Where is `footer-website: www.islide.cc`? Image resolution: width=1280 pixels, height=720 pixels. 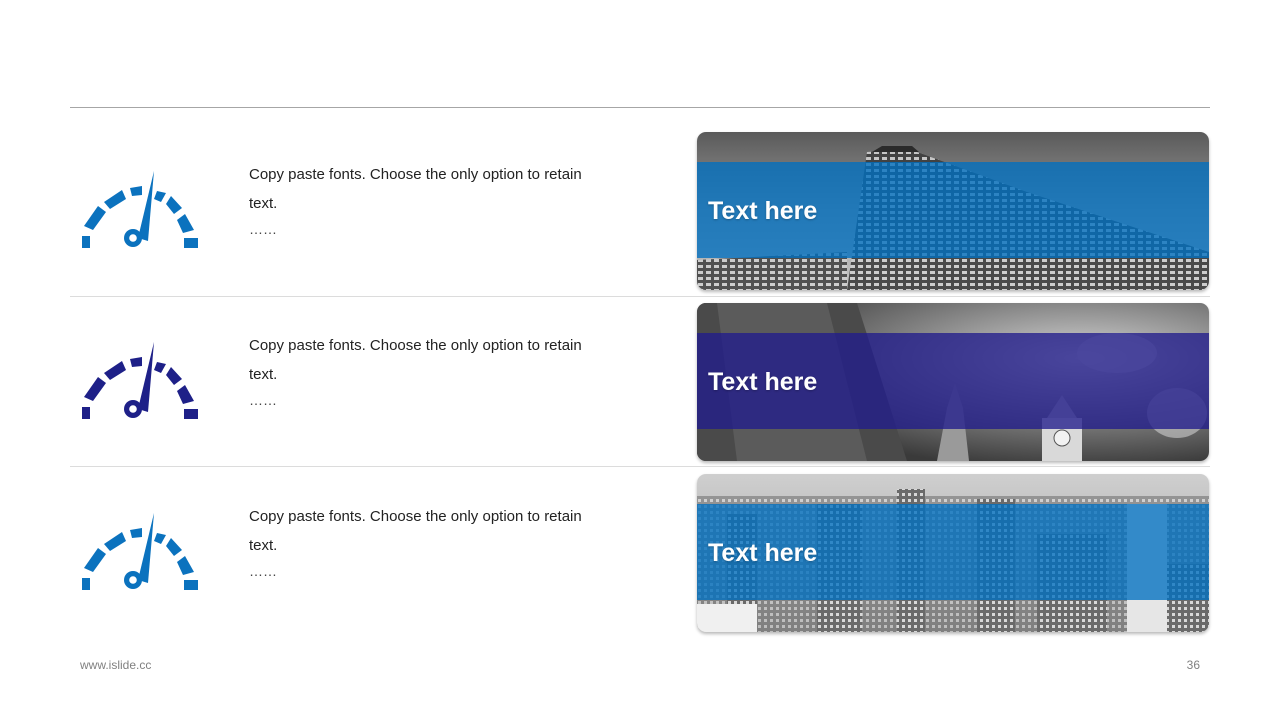
footer-website: www.islide.cc is located at coordinates (116, 665).